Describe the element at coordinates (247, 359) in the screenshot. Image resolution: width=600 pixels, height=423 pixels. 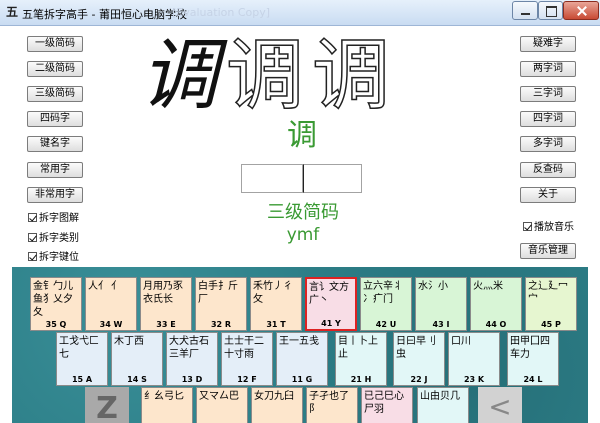
I see `key-f: 土士干二十寸雨 12 F` at that location.